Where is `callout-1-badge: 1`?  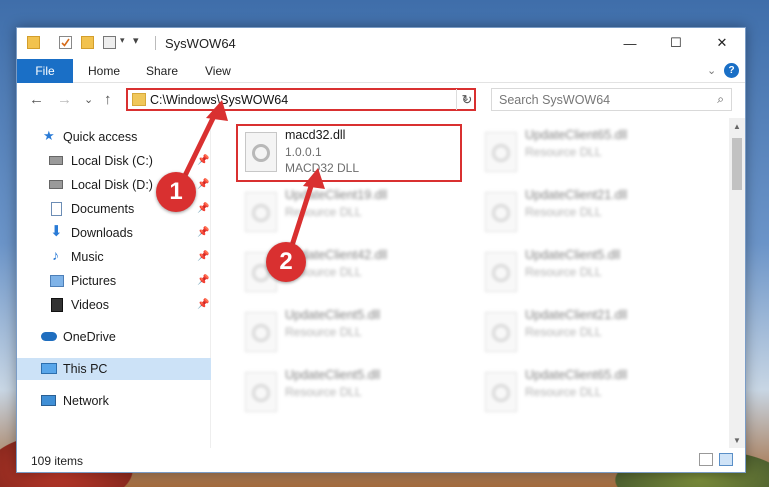
callout-1-badge: 1 is located at coordinates (176, 192).